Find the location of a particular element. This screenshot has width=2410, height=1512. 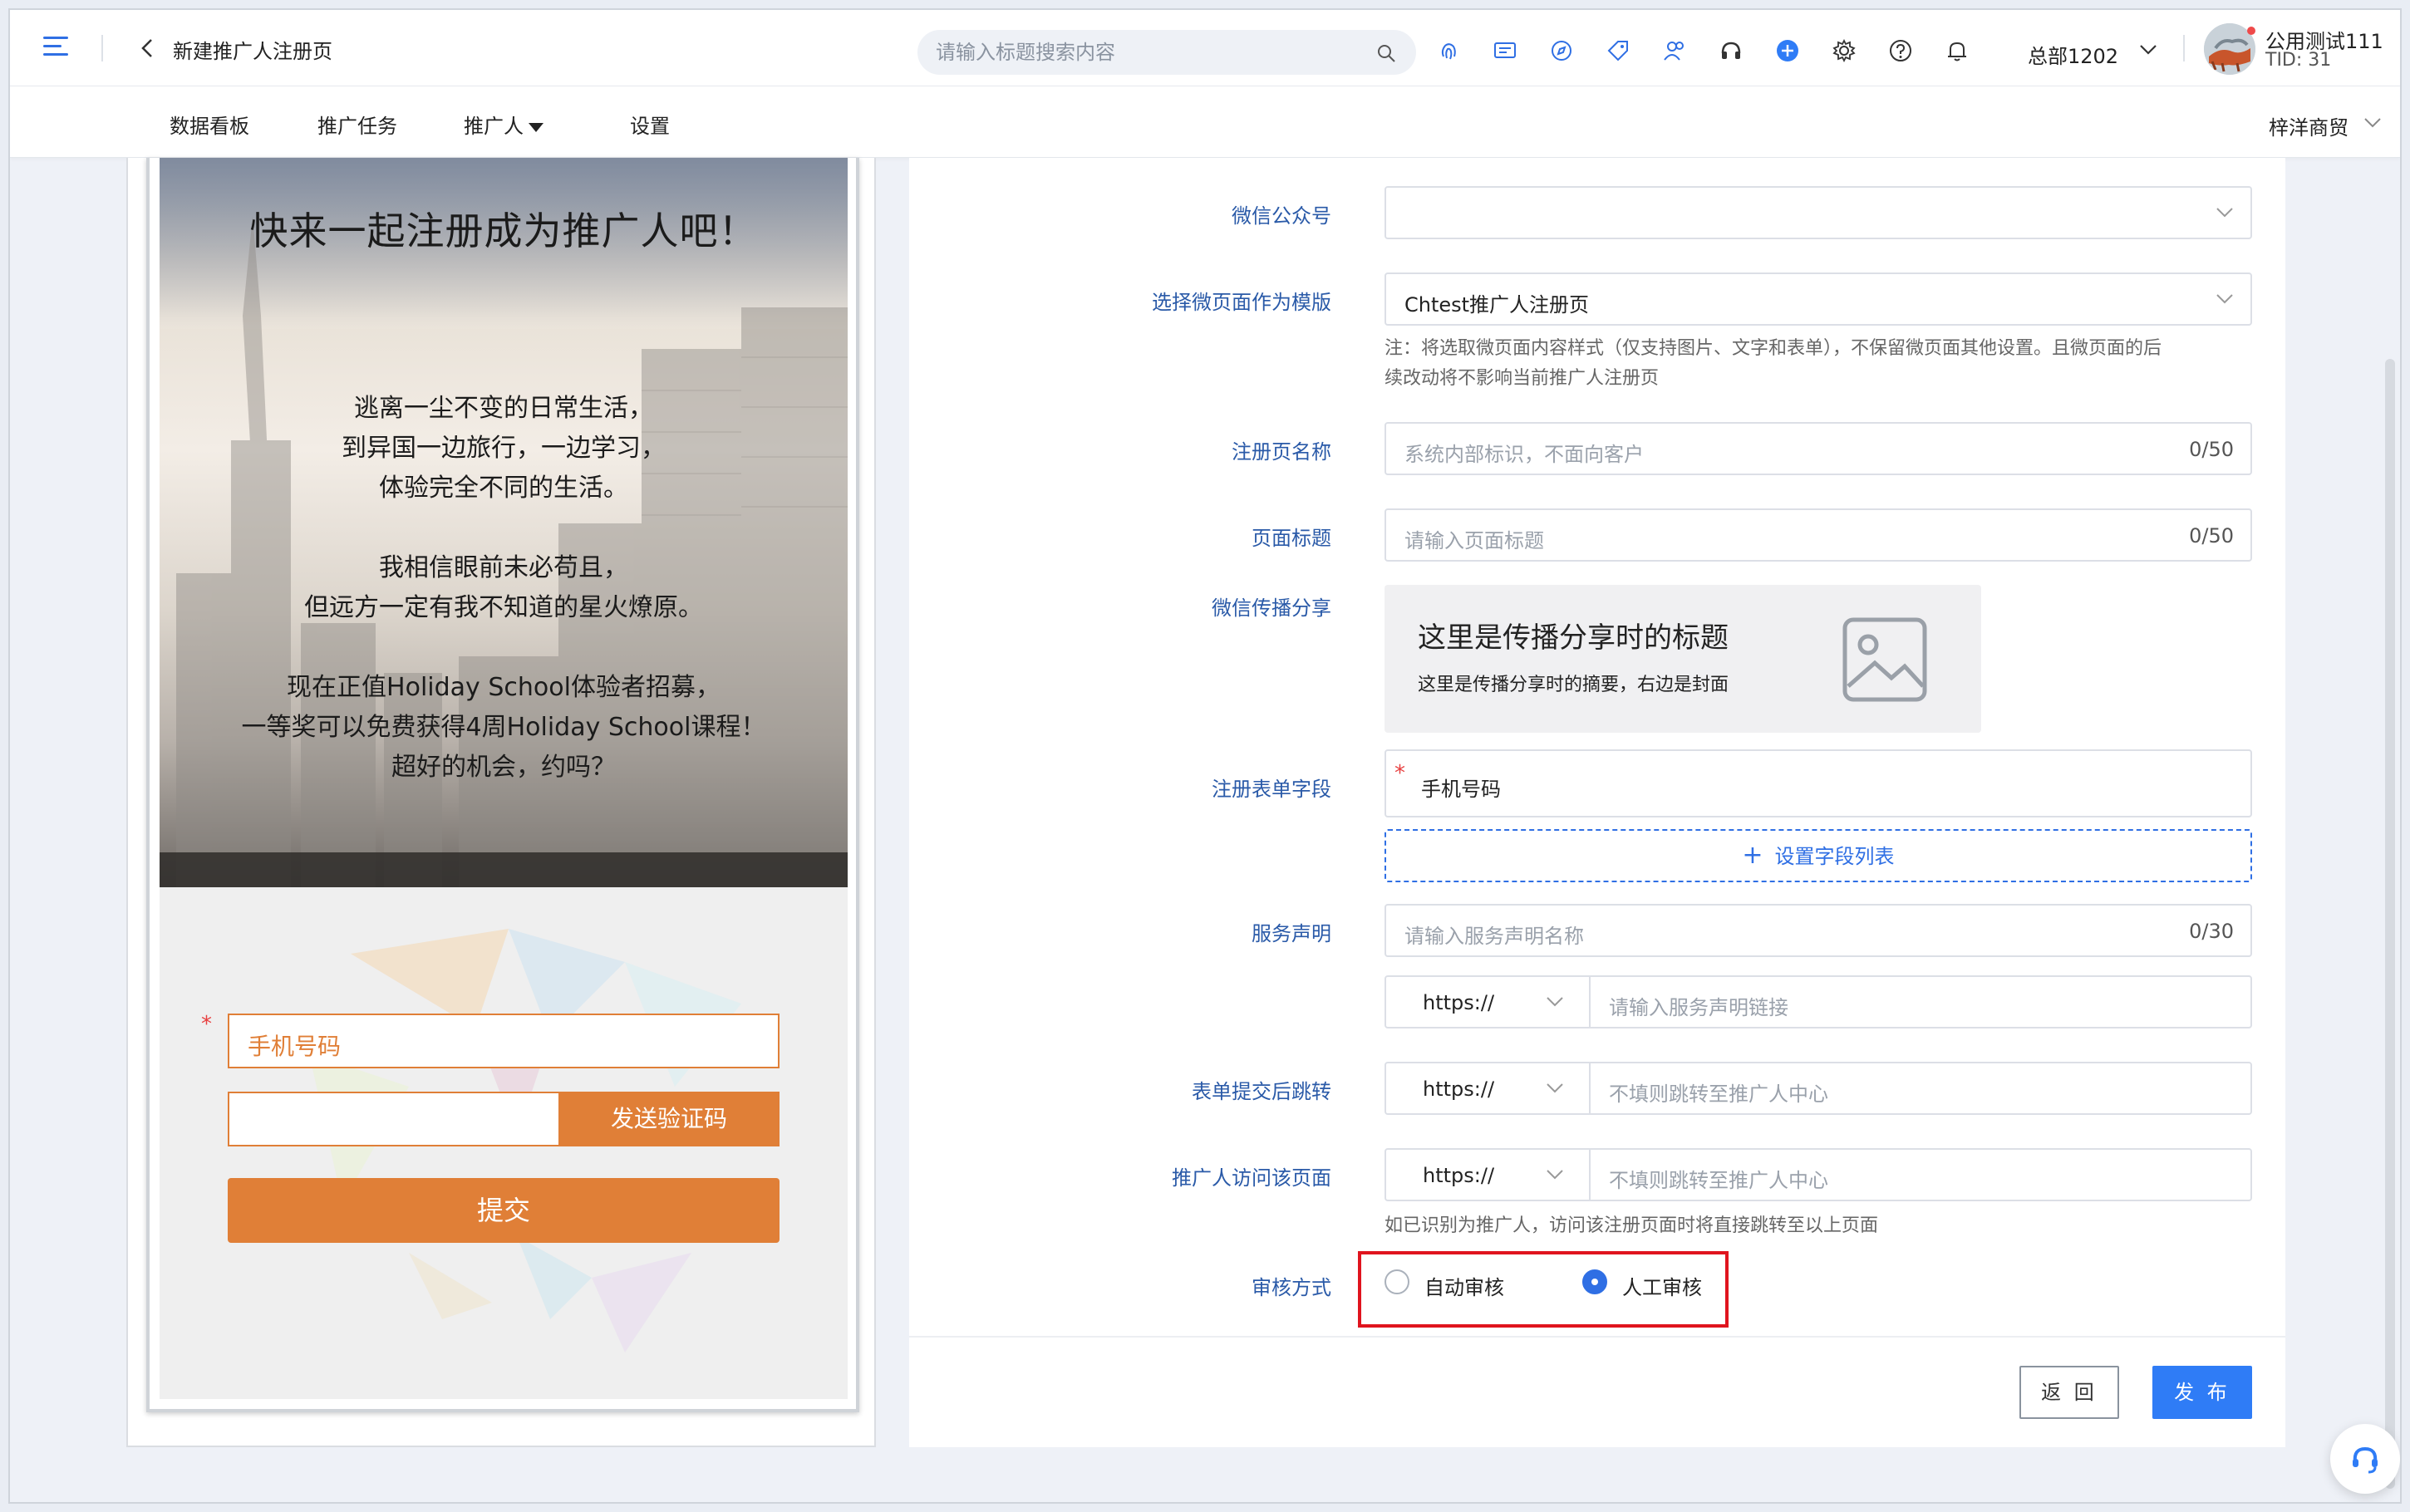

wechat-account-select is located at coordinates (1818, 212).